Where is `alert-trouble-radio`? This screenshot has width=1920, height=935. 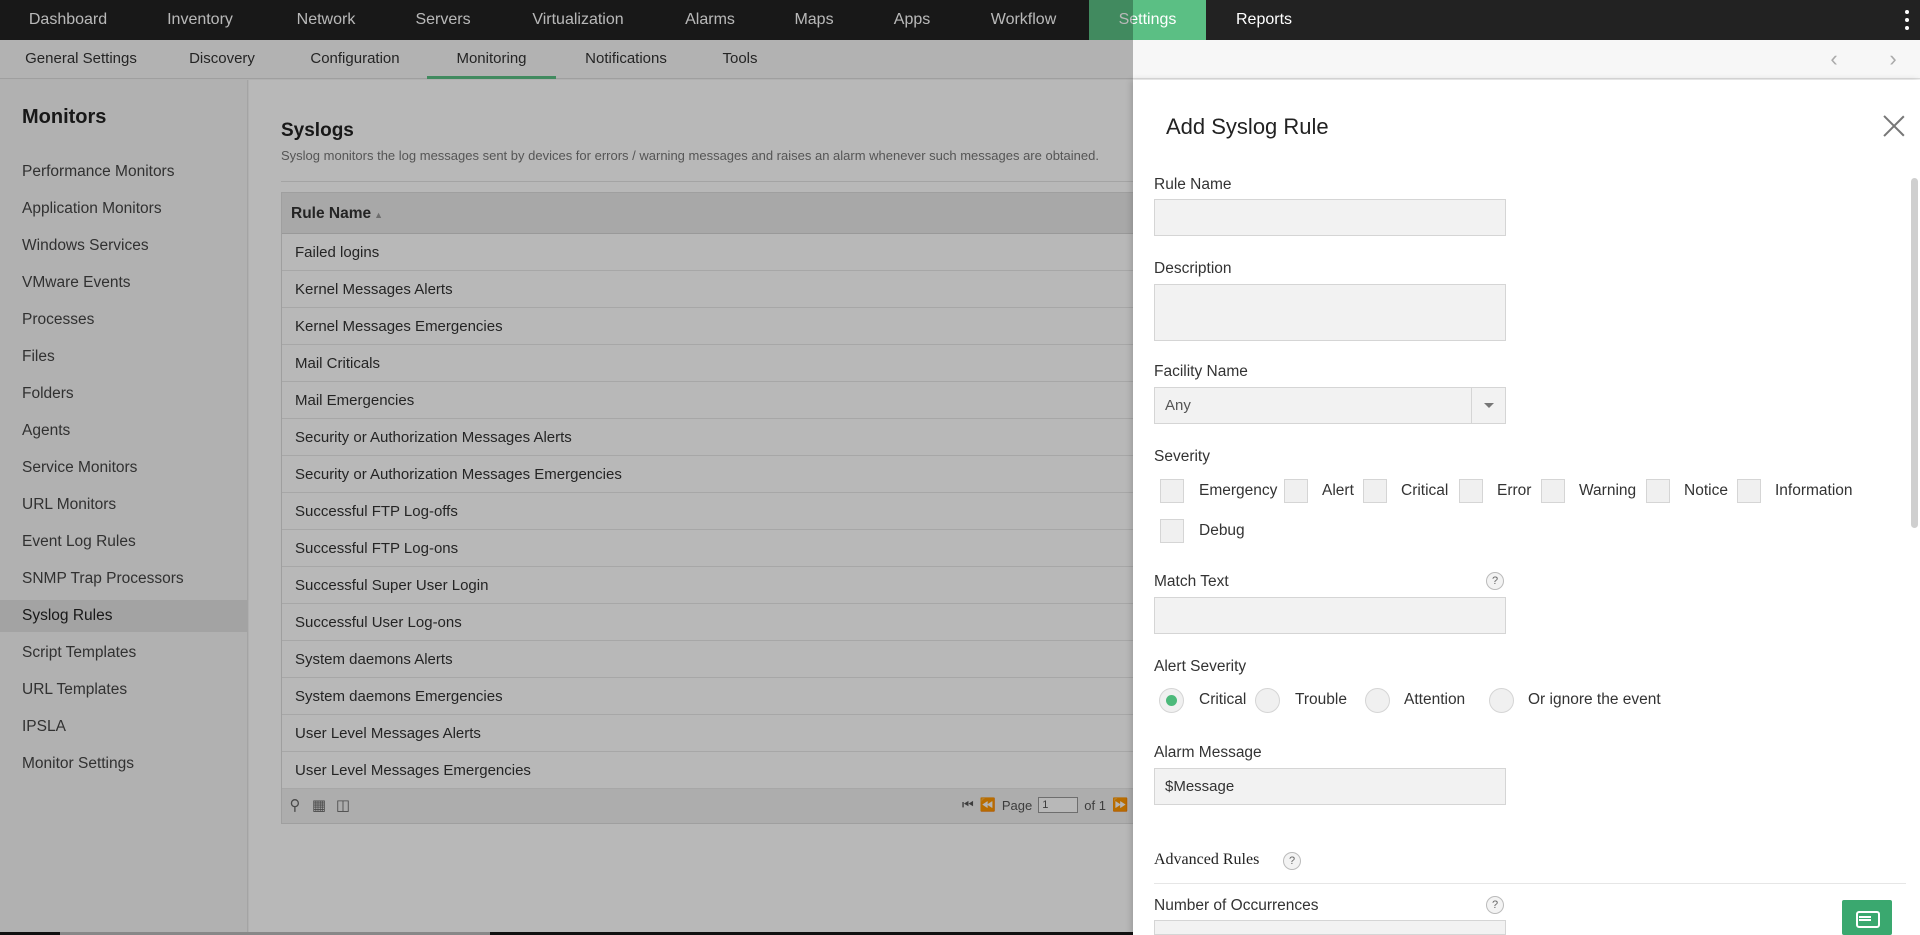 alert-trouble-radio is located at coordinates (1267, 700).